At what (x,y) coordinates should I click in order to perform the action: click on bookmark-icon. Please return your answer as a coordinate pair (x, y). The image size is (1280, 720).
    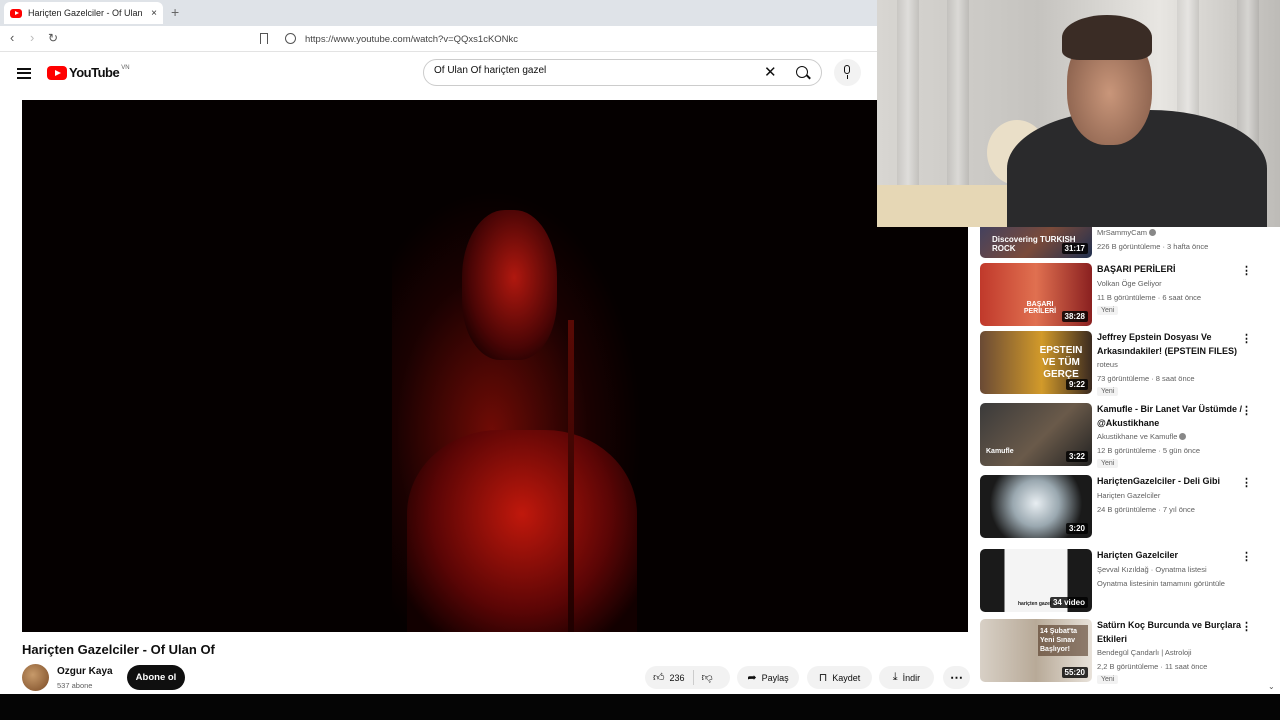
    Looking at the image, I should click on (264, 38).